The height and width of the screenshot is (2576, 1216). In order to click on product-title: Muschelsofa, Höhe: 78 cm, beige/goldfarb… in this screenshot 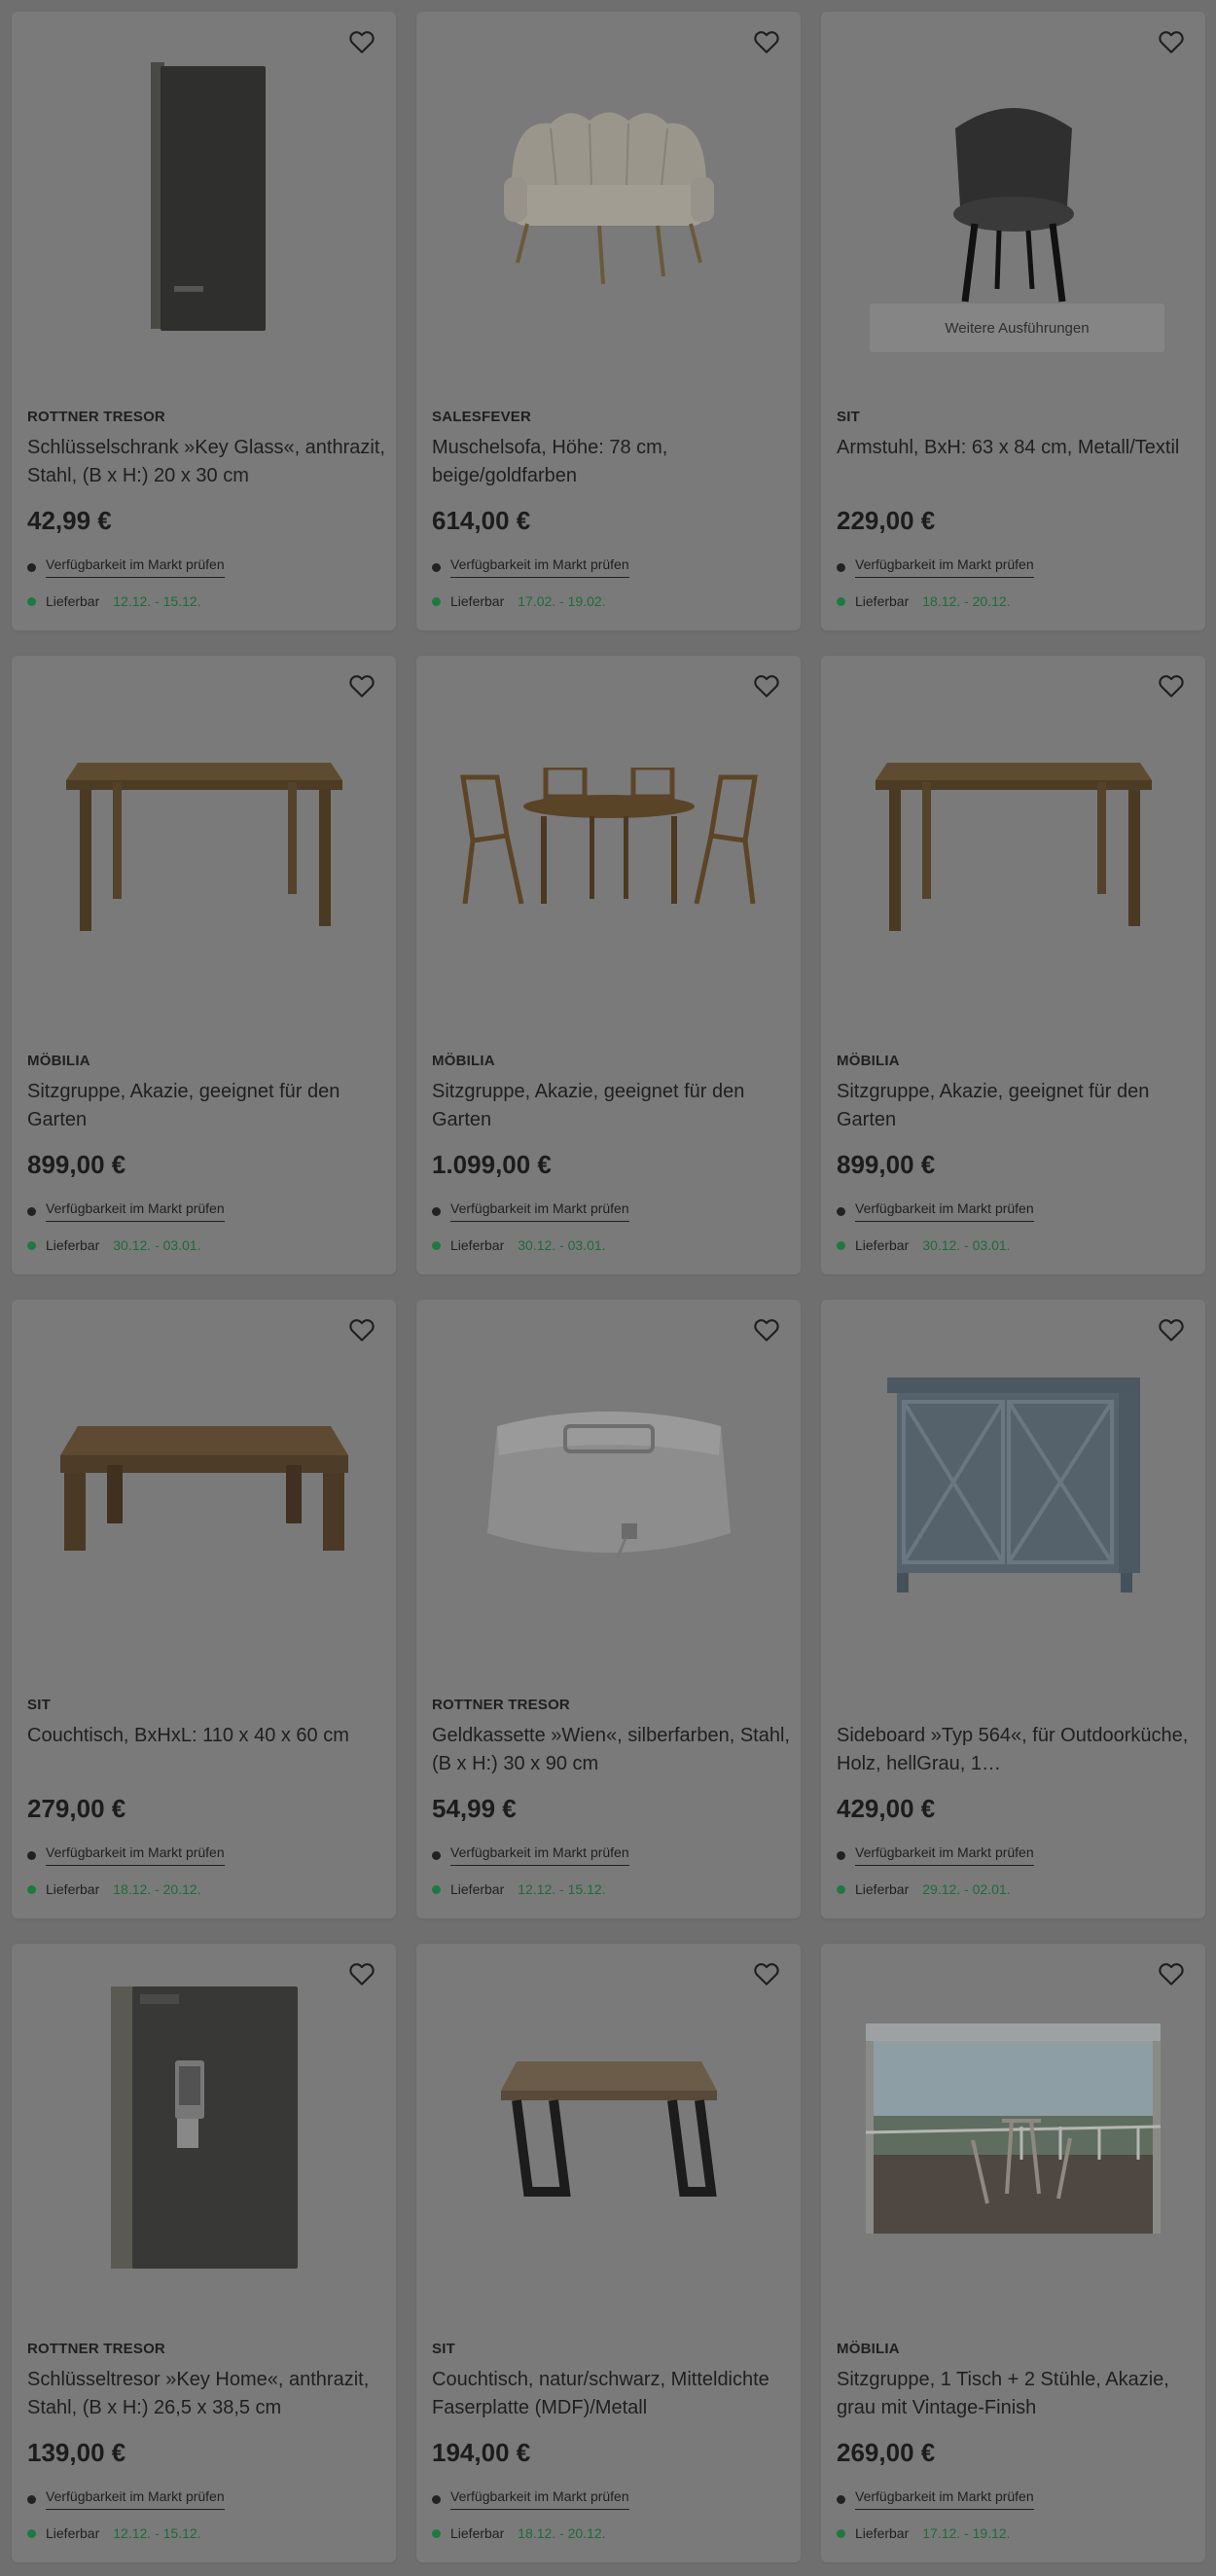, I will do `click(612, 462)`.